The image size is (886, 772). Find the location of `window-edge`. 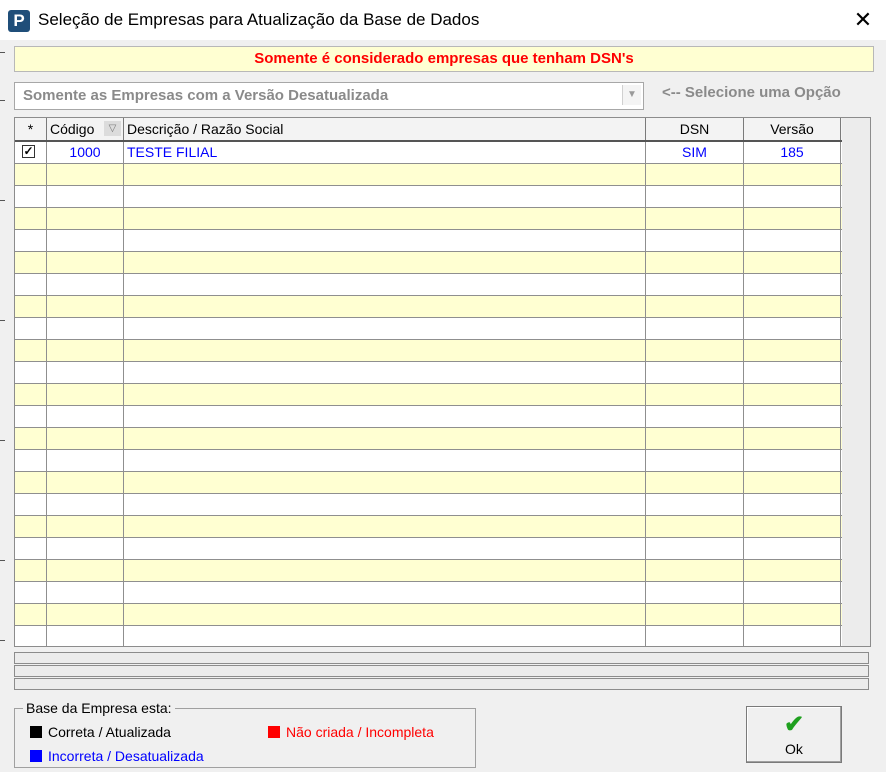

window-edge is located at coordinates (2, 406).